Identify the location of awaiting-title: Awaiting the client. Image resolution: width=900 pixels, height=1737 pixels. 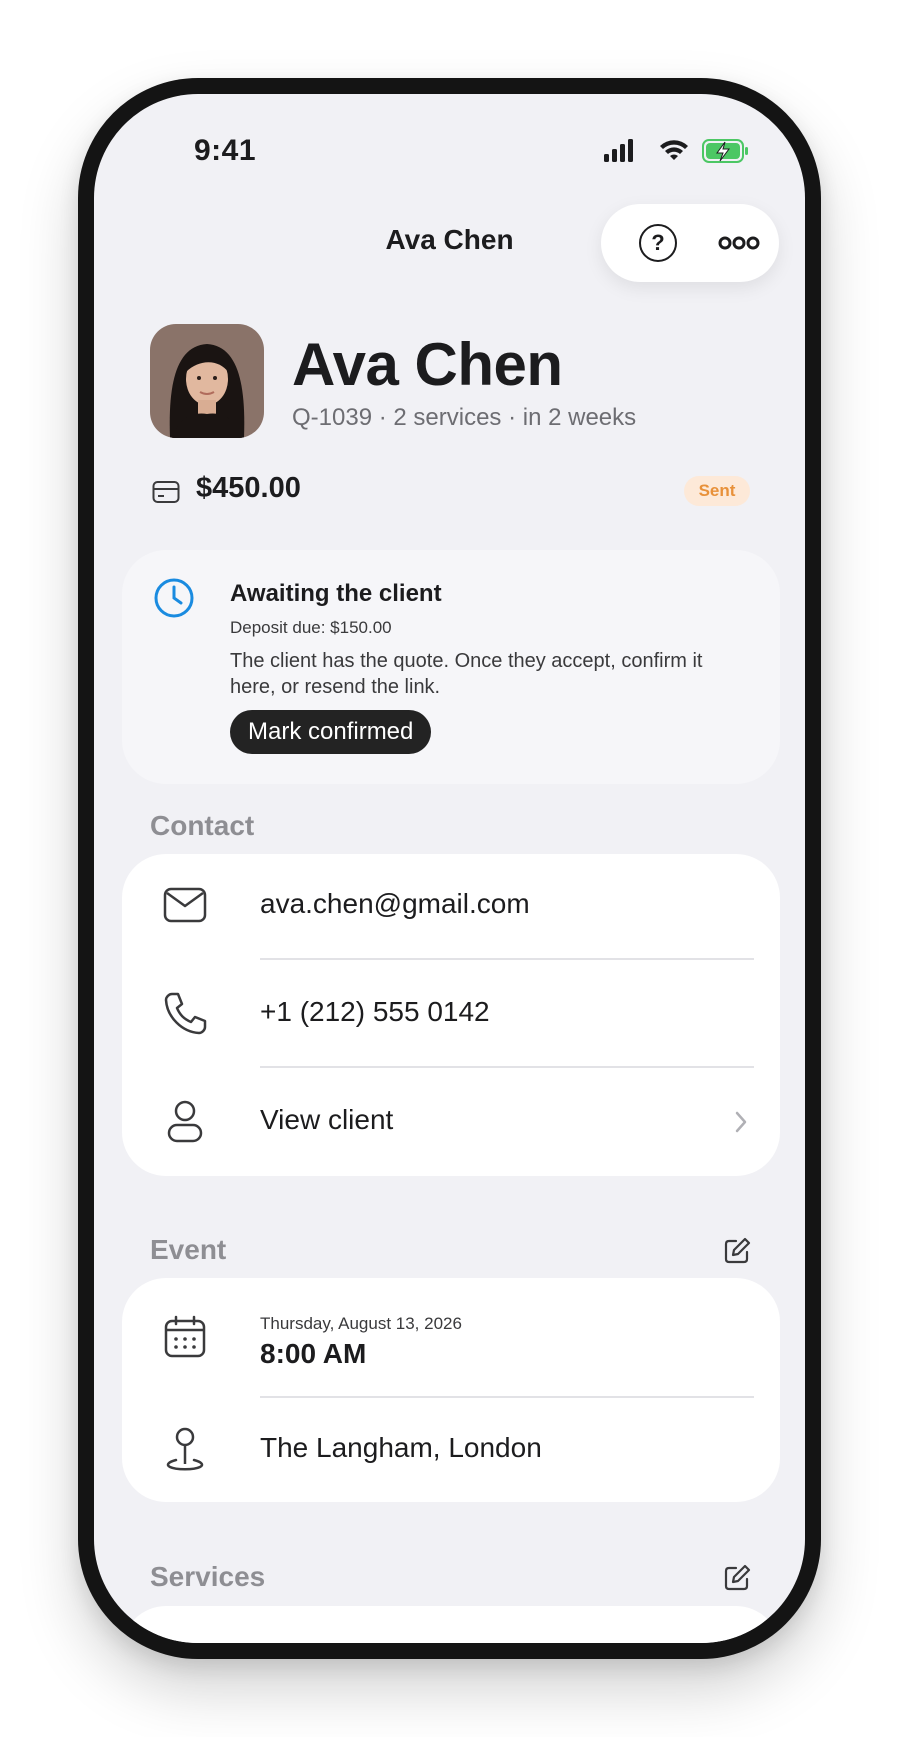
(336, 593).